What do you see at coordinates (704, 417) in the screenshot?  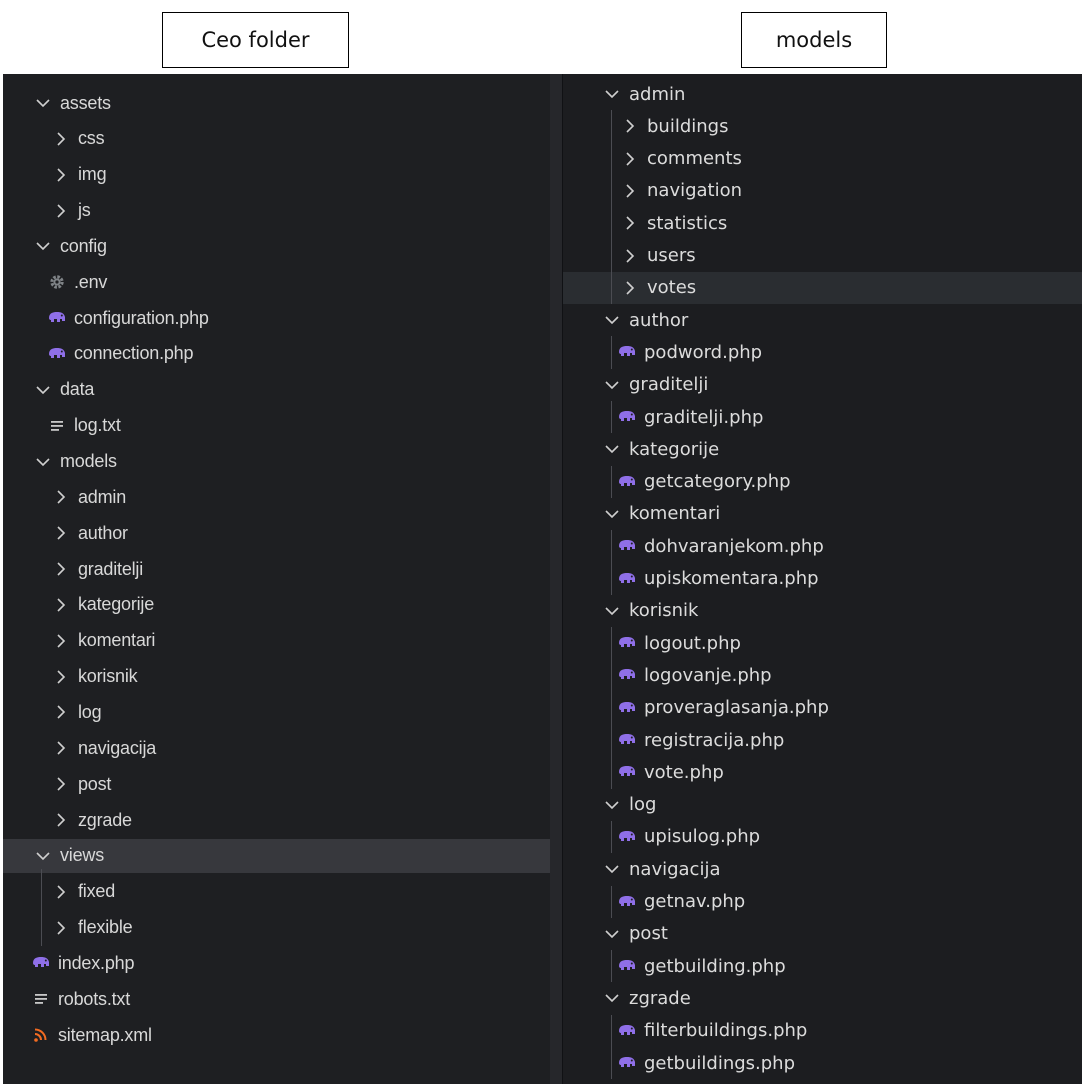 I see `tree-item-label: graditelji.php` at bounding box center [704, 417].